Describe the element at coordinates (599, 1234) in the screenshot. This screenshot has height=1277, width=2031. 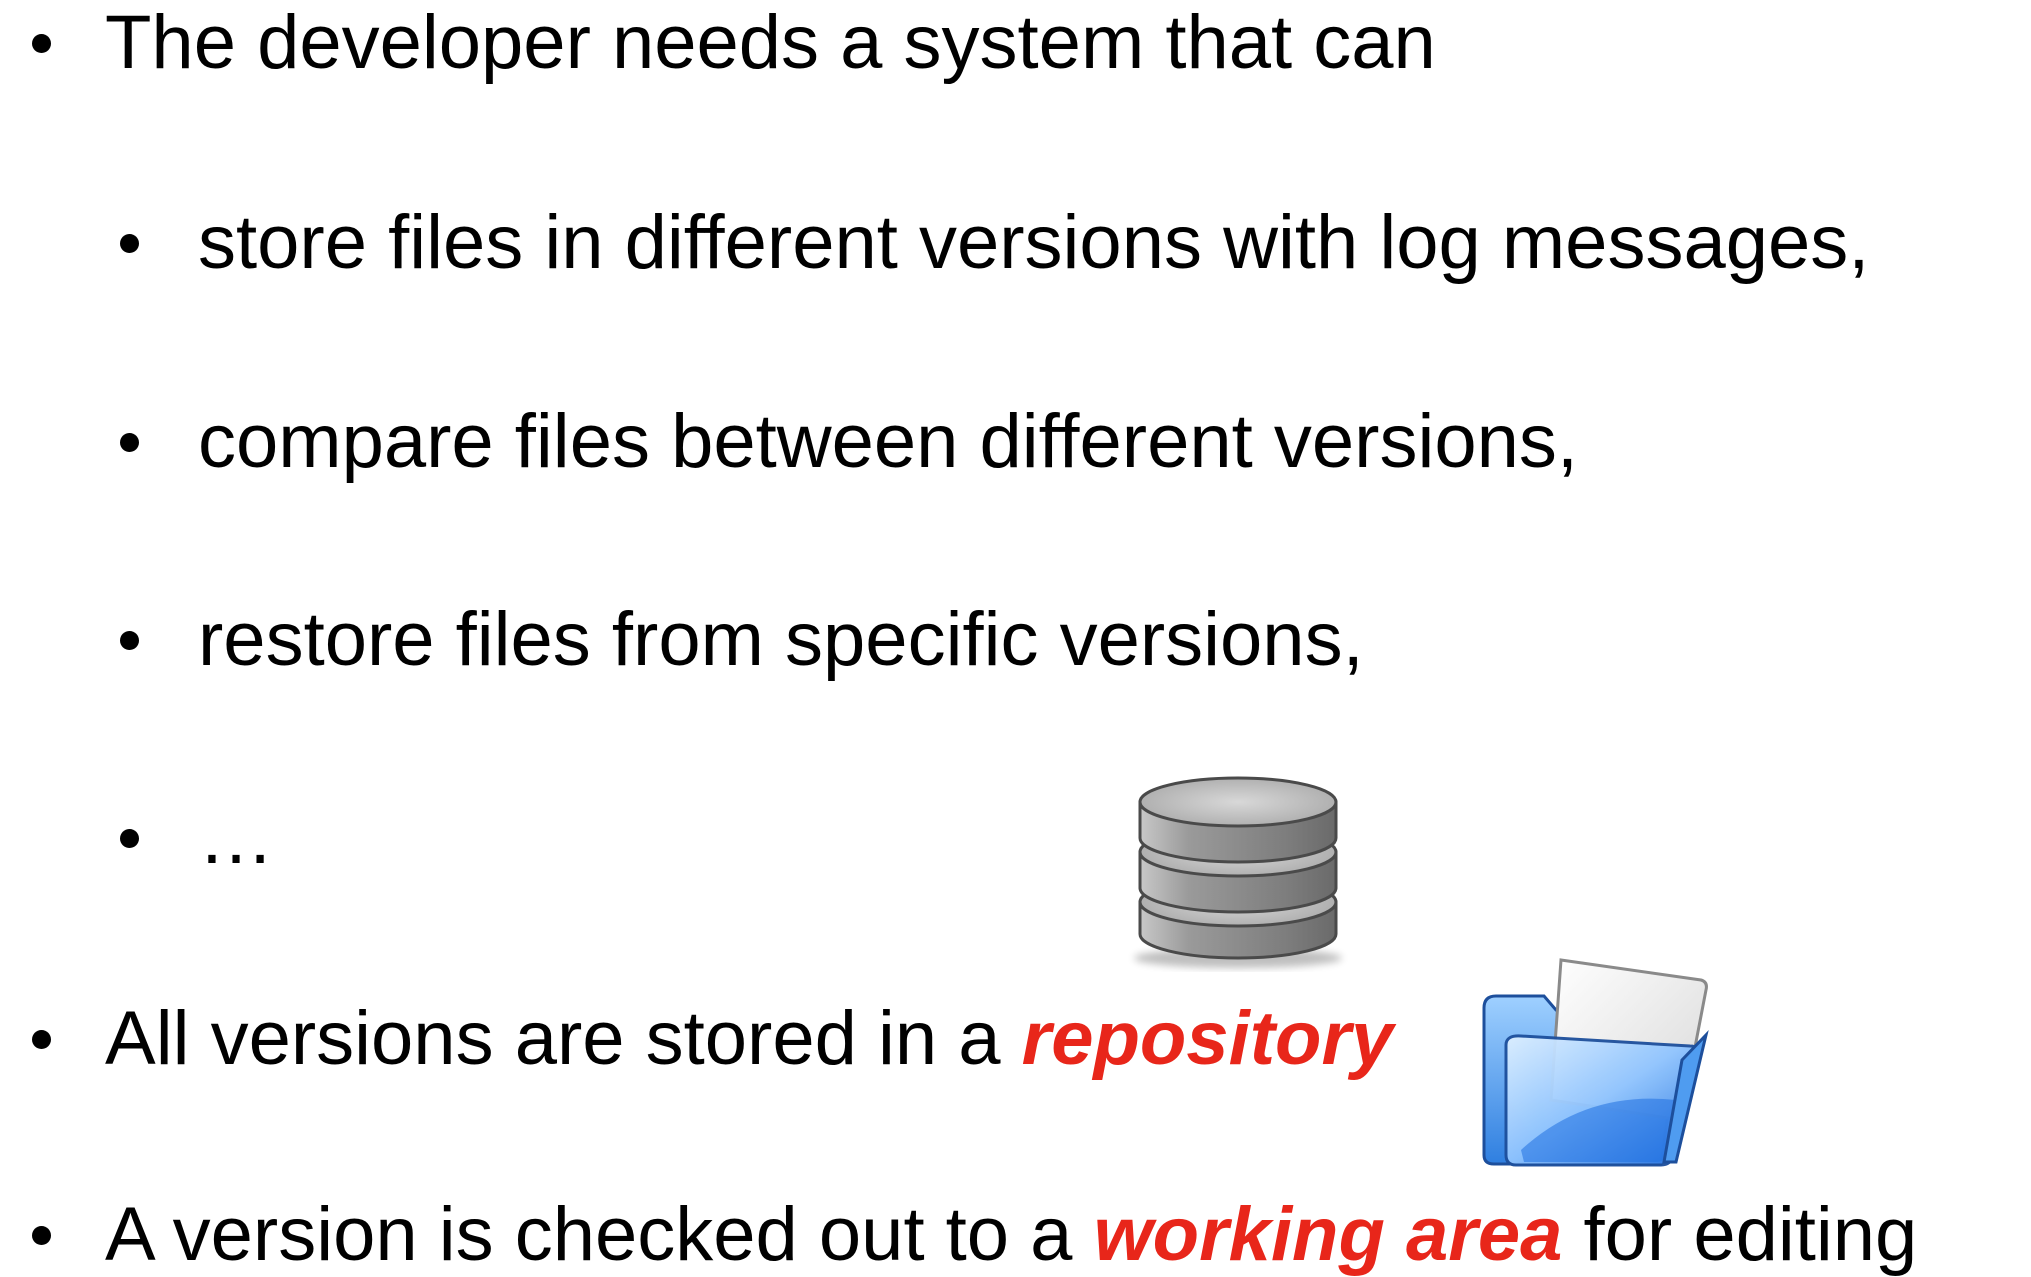
I see `working-area-text: A version is checked out to a` at that location.